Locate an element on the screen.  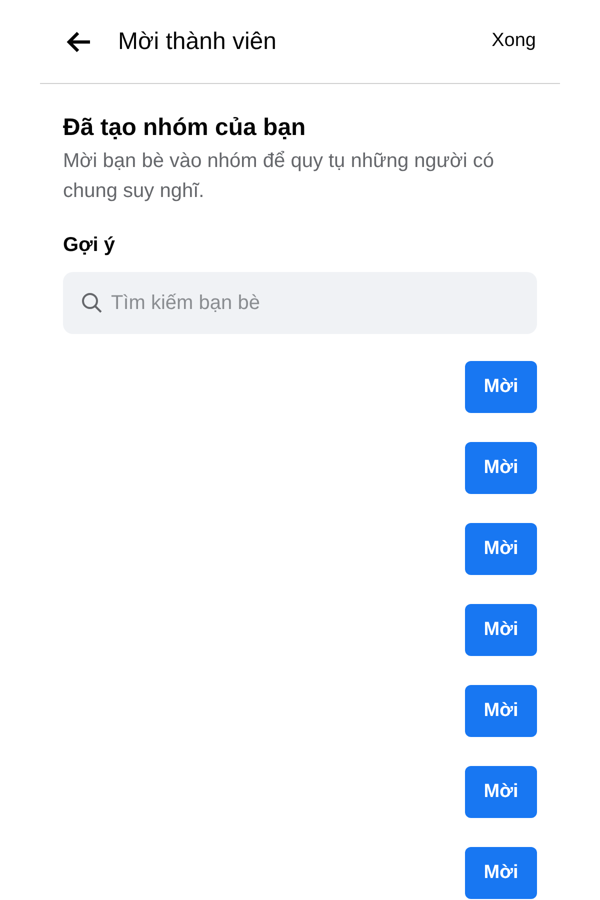
page-title: Mời thành viên is located at coordinates (198, 41).